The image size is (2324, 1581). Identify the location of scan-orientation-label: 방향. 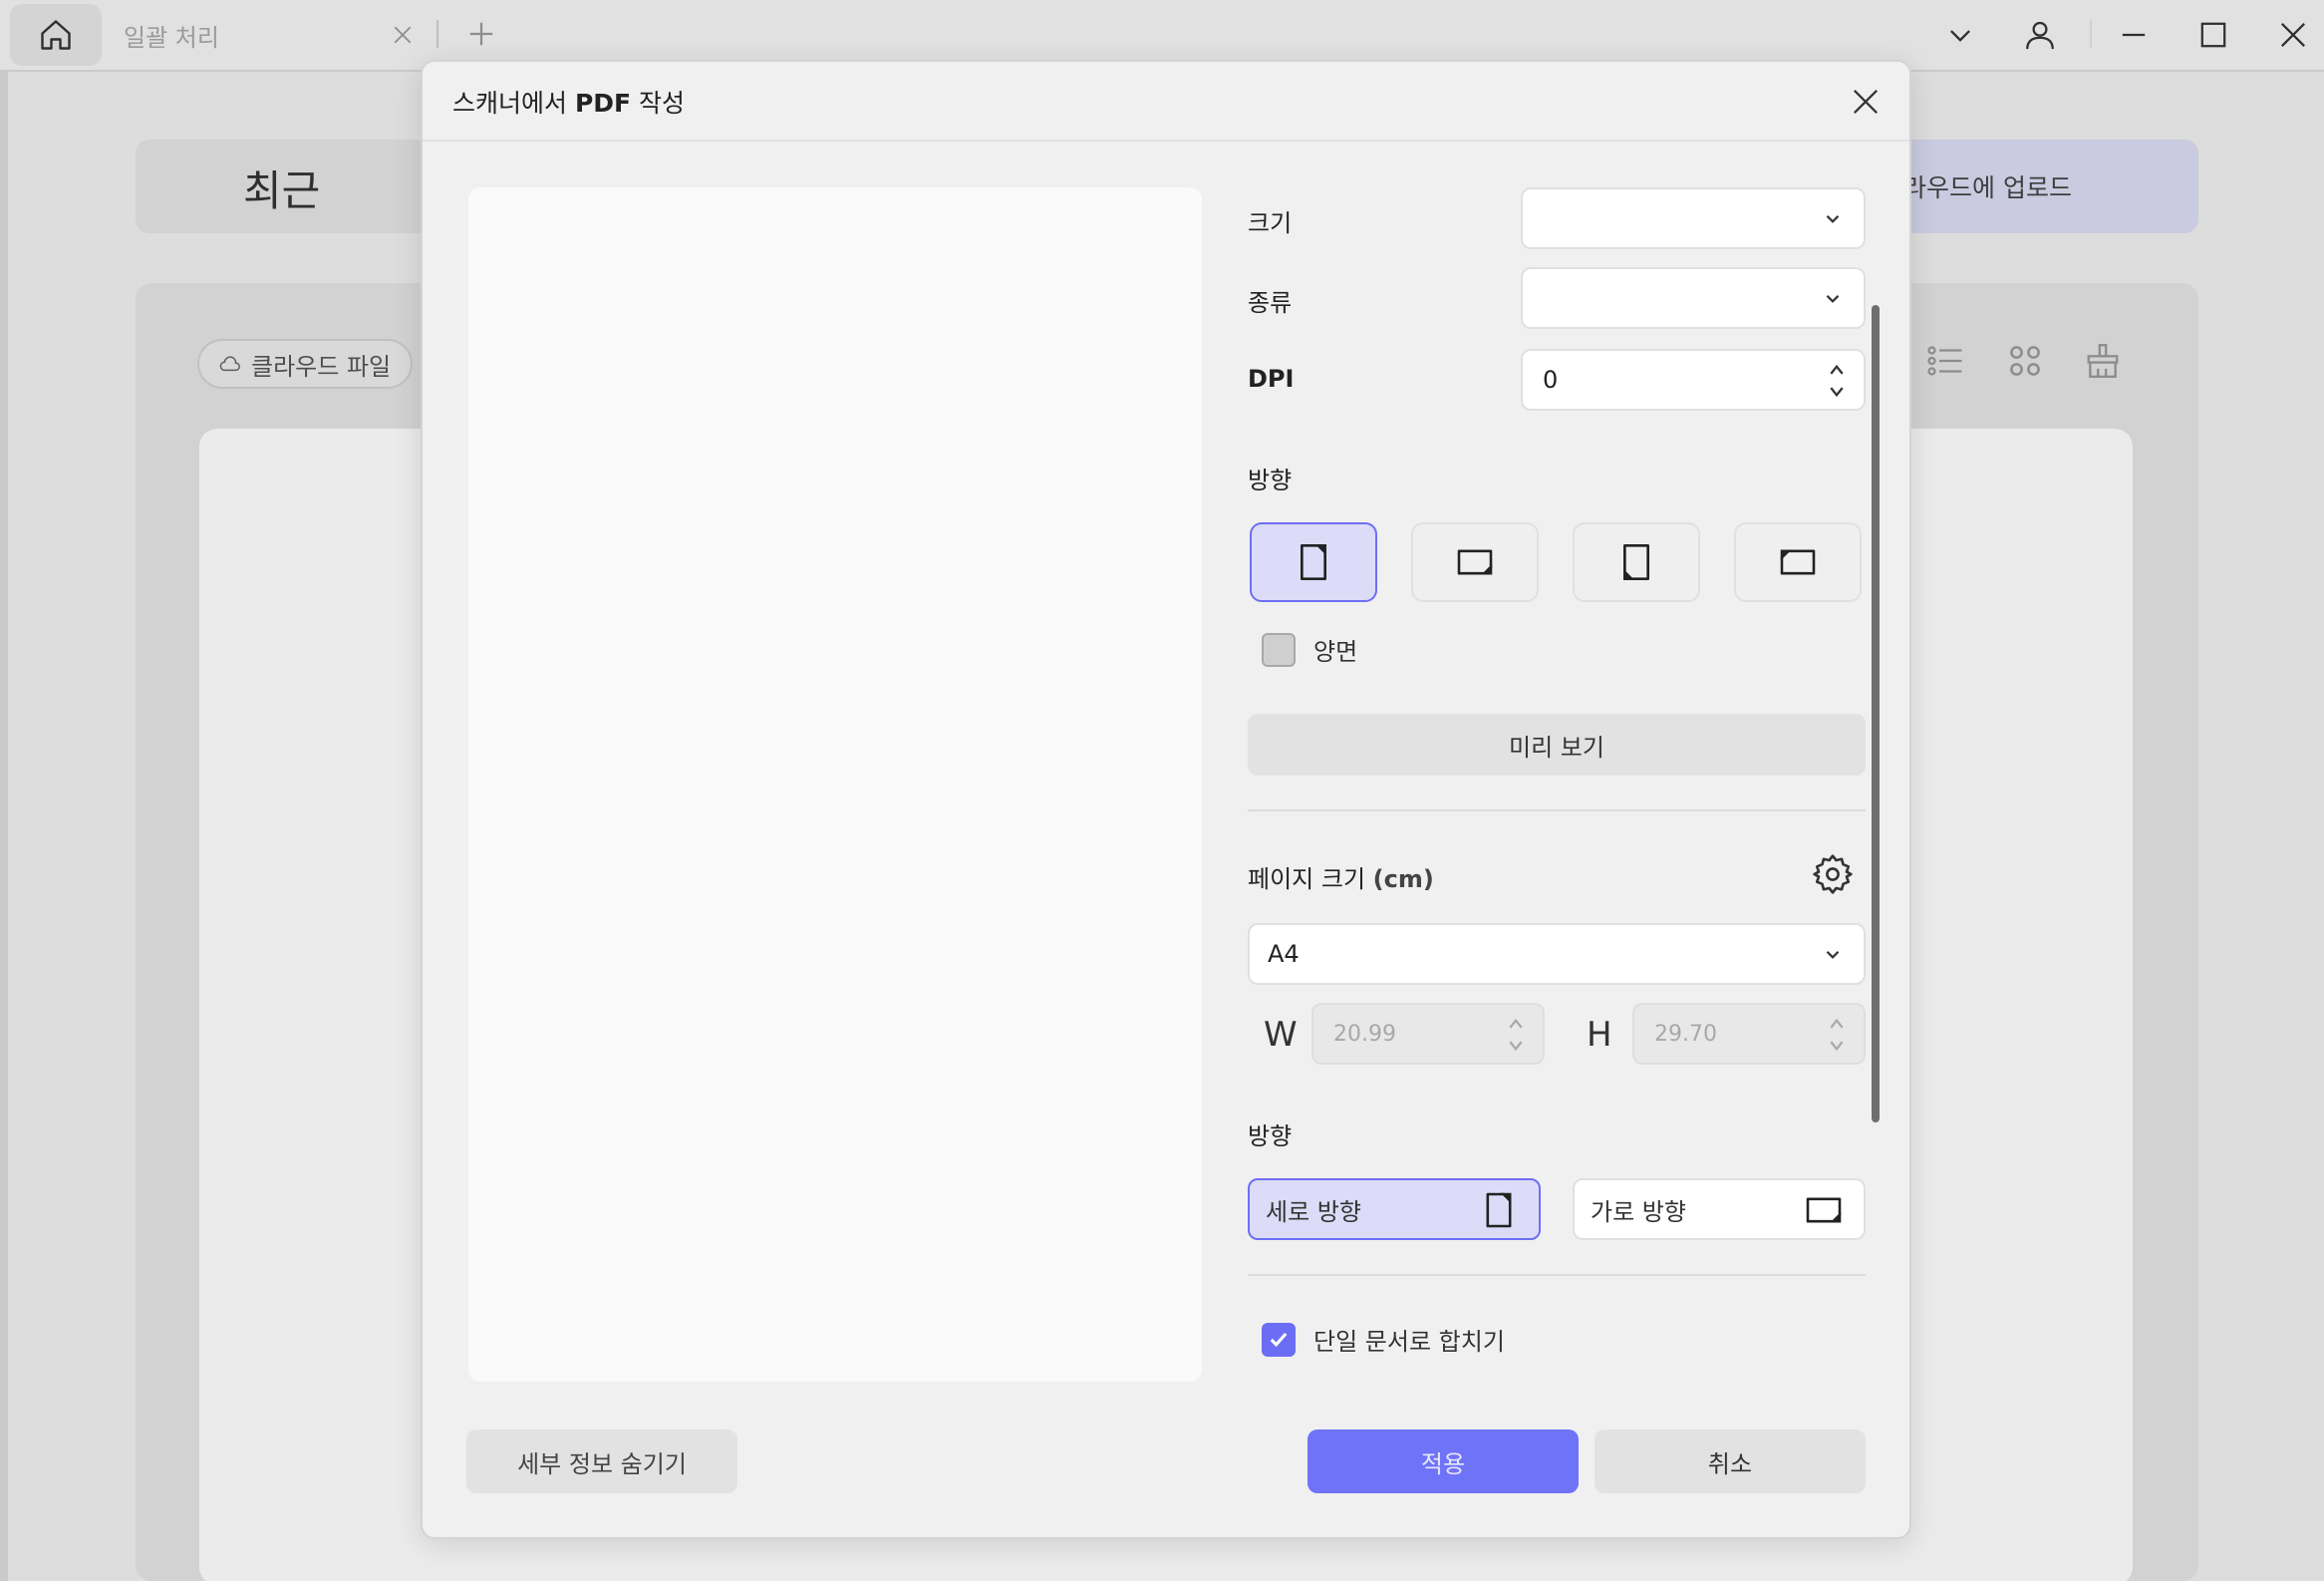
(1270, 480).